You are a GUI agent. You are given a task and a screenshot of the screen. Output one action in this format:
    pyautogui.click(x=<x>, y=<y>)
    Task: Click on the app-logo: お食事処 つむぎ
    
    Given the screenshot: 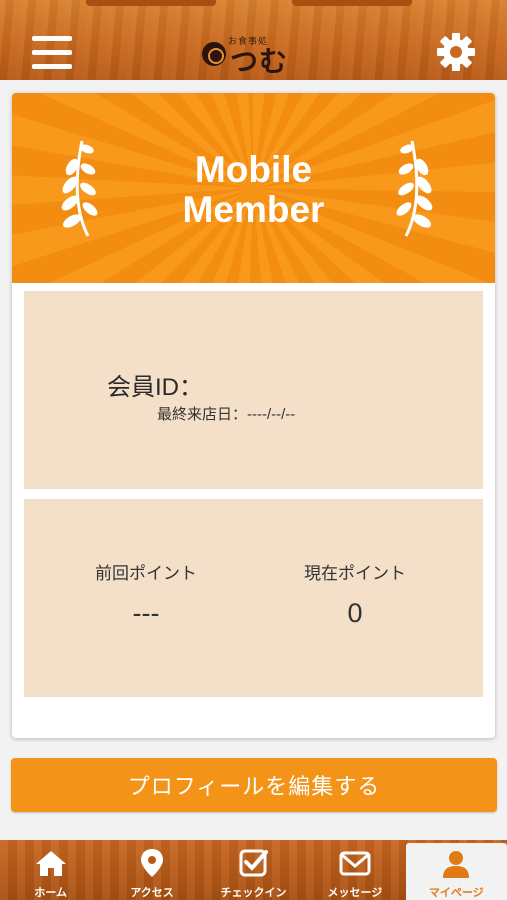 What is the action you would take?
    pyautogui.click(x=255, y=56)
    